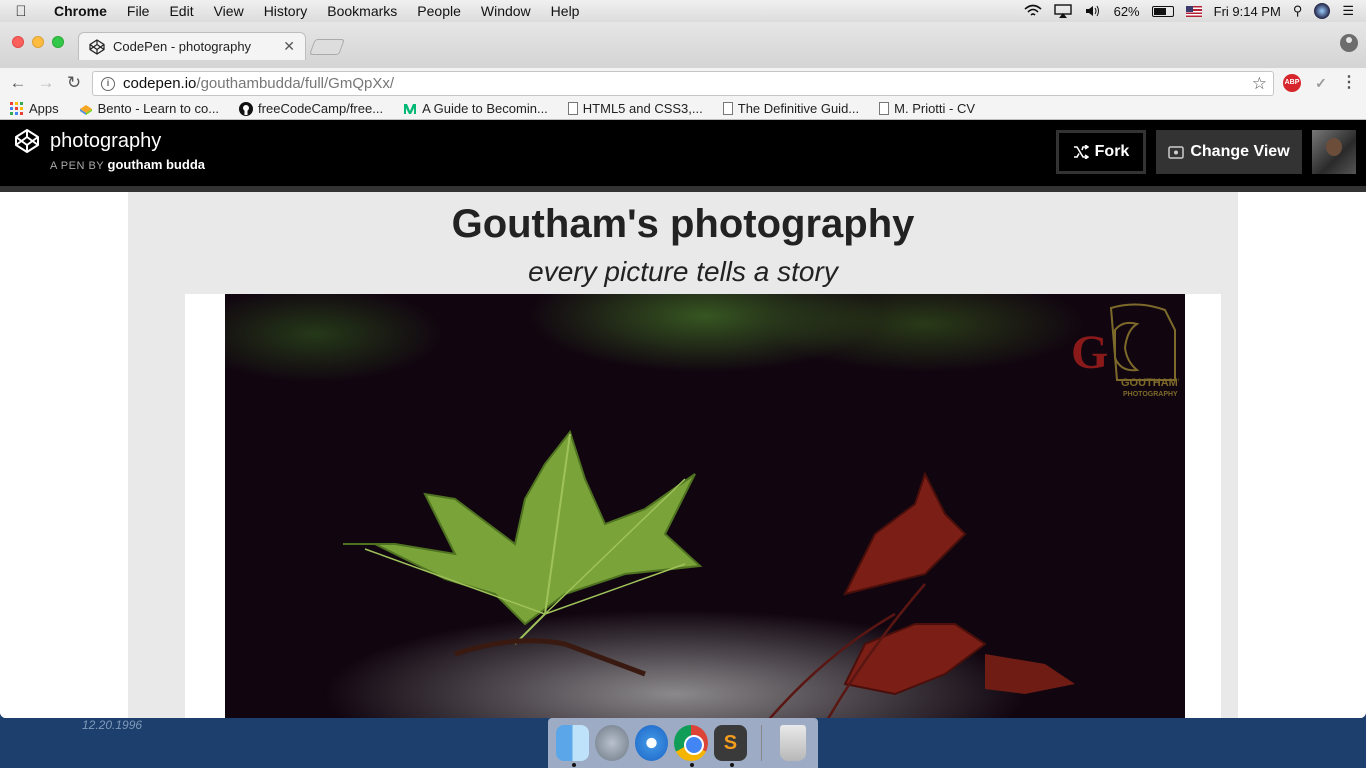 Image resolution: width=1366 pixels, height=768 pixels. What do you see at coordinates (1247, 11) in the screenshot?
I see `menubar-clock: Fri 9:14 PM` at bounding box center [1247, 11].